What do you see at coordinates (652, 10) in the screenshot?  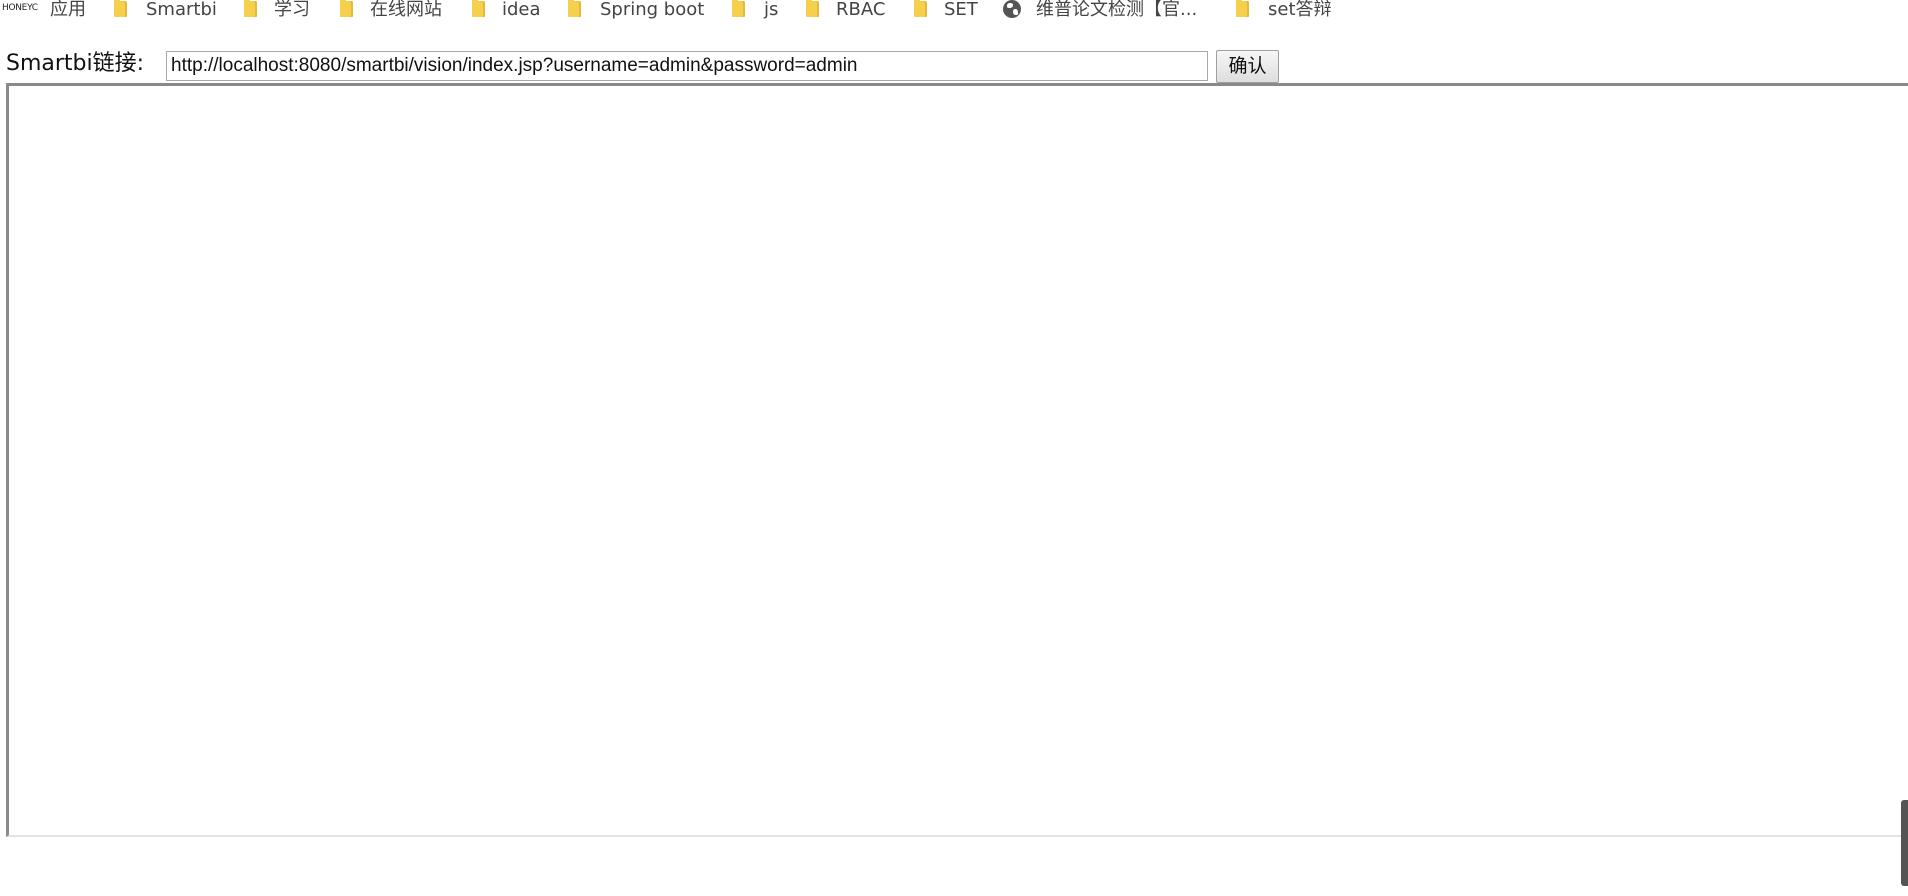 I see `bookmark-spring-boot: Spring boot` at bounding box center [652, 10].